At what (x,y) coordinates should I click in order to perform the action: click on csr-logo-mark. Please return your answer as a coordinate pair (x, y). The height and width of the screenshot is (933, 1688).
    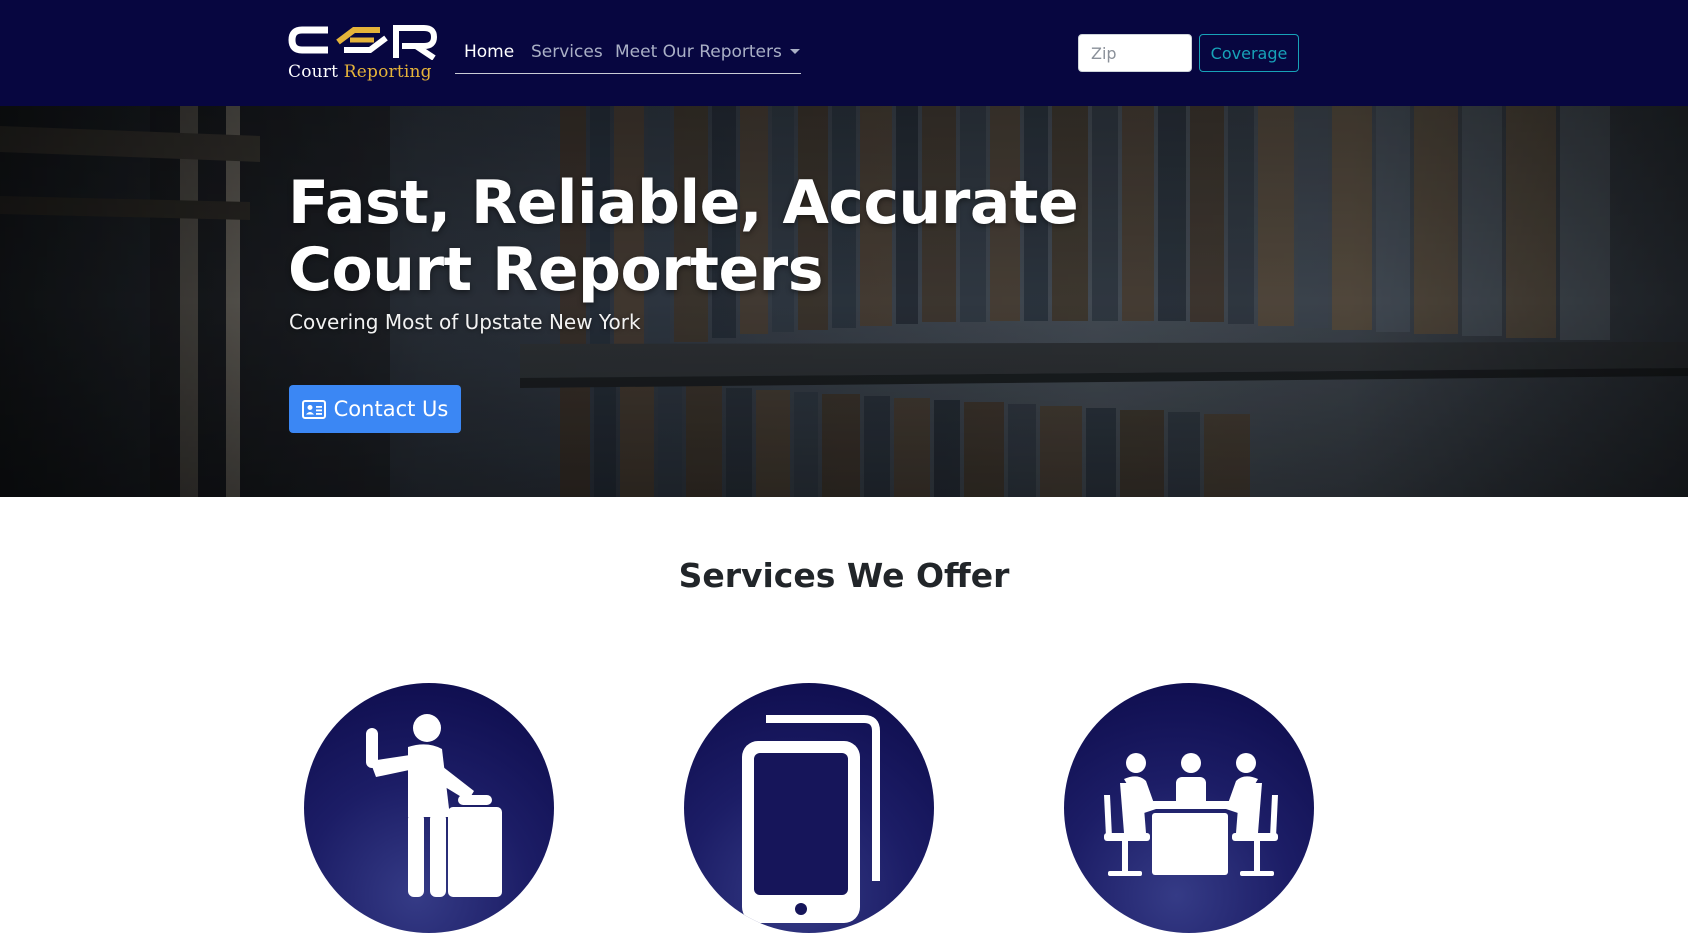
    Looking at the image, I should click on (363, 42).